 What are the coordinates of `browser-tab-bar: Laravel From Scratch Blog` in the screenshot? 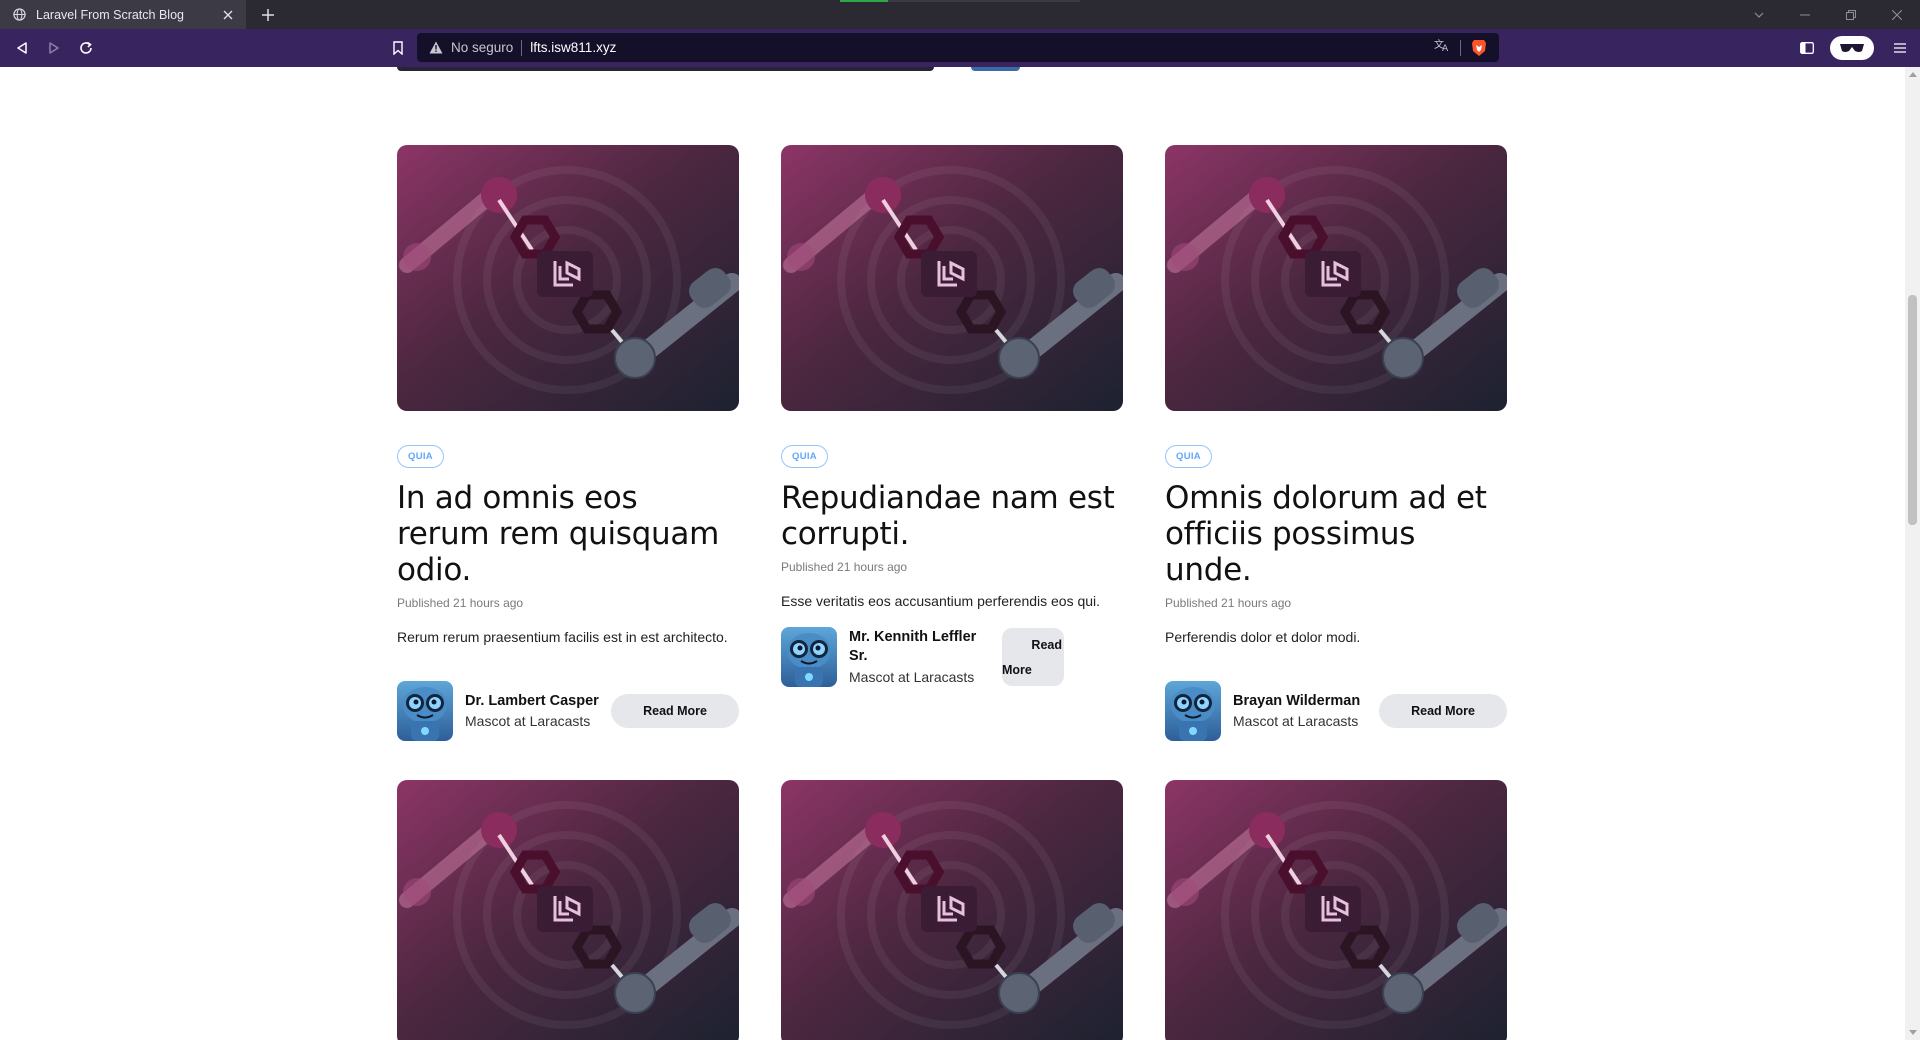 It's located at (960, 14).